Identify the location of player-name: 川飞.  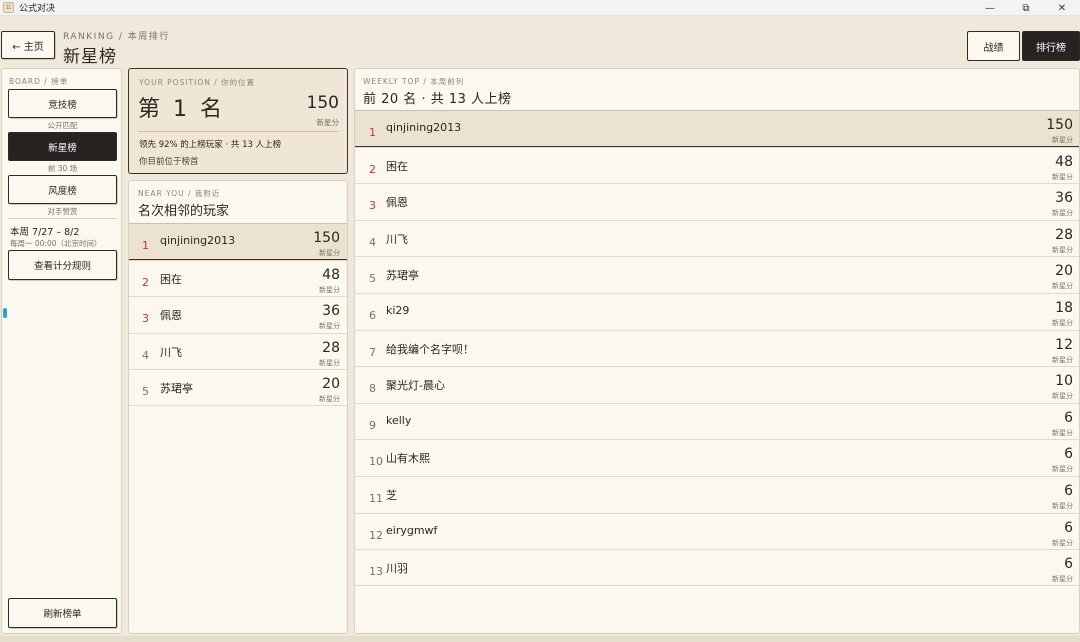
(171, 352).